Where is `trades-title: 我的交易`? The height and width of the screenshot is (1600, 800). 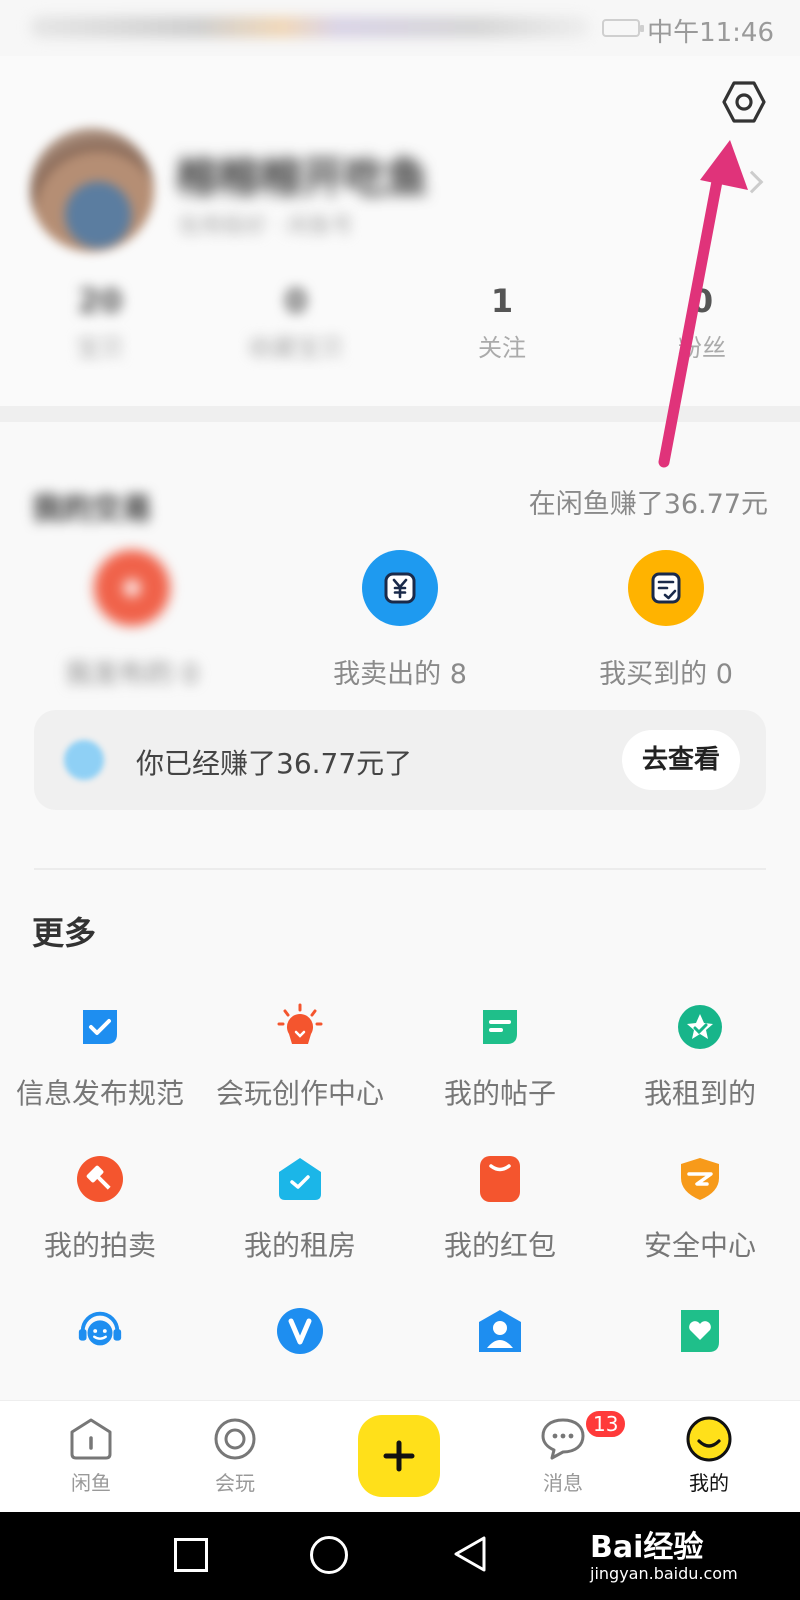
trades-title: 我的交易 is located at coordinates (92, 509).